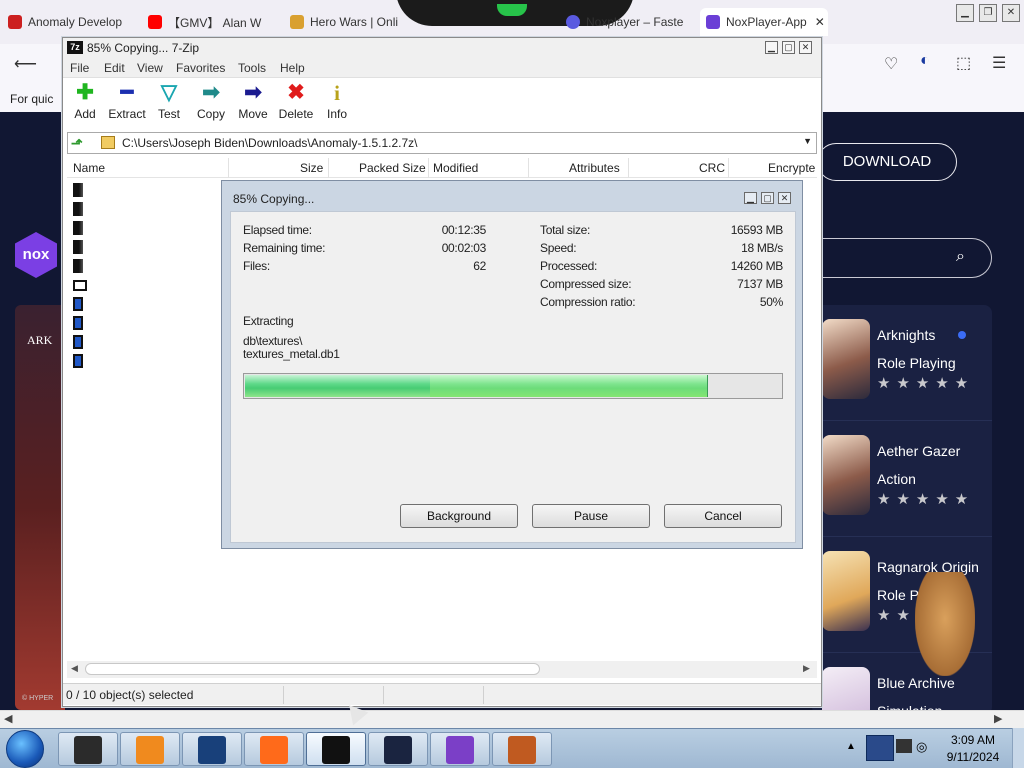  What do you see at coordinates (88, 749) in the screenshot?
I see `taskbar-app-media-player` at bounding box center [88, 749].